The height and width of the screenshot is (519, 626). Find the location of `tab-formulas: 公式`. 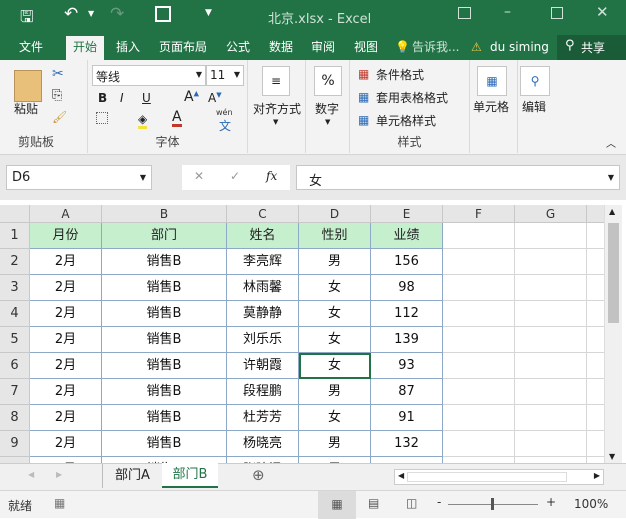

tab-formulas: 公式 is located at coordinates (238, 48).